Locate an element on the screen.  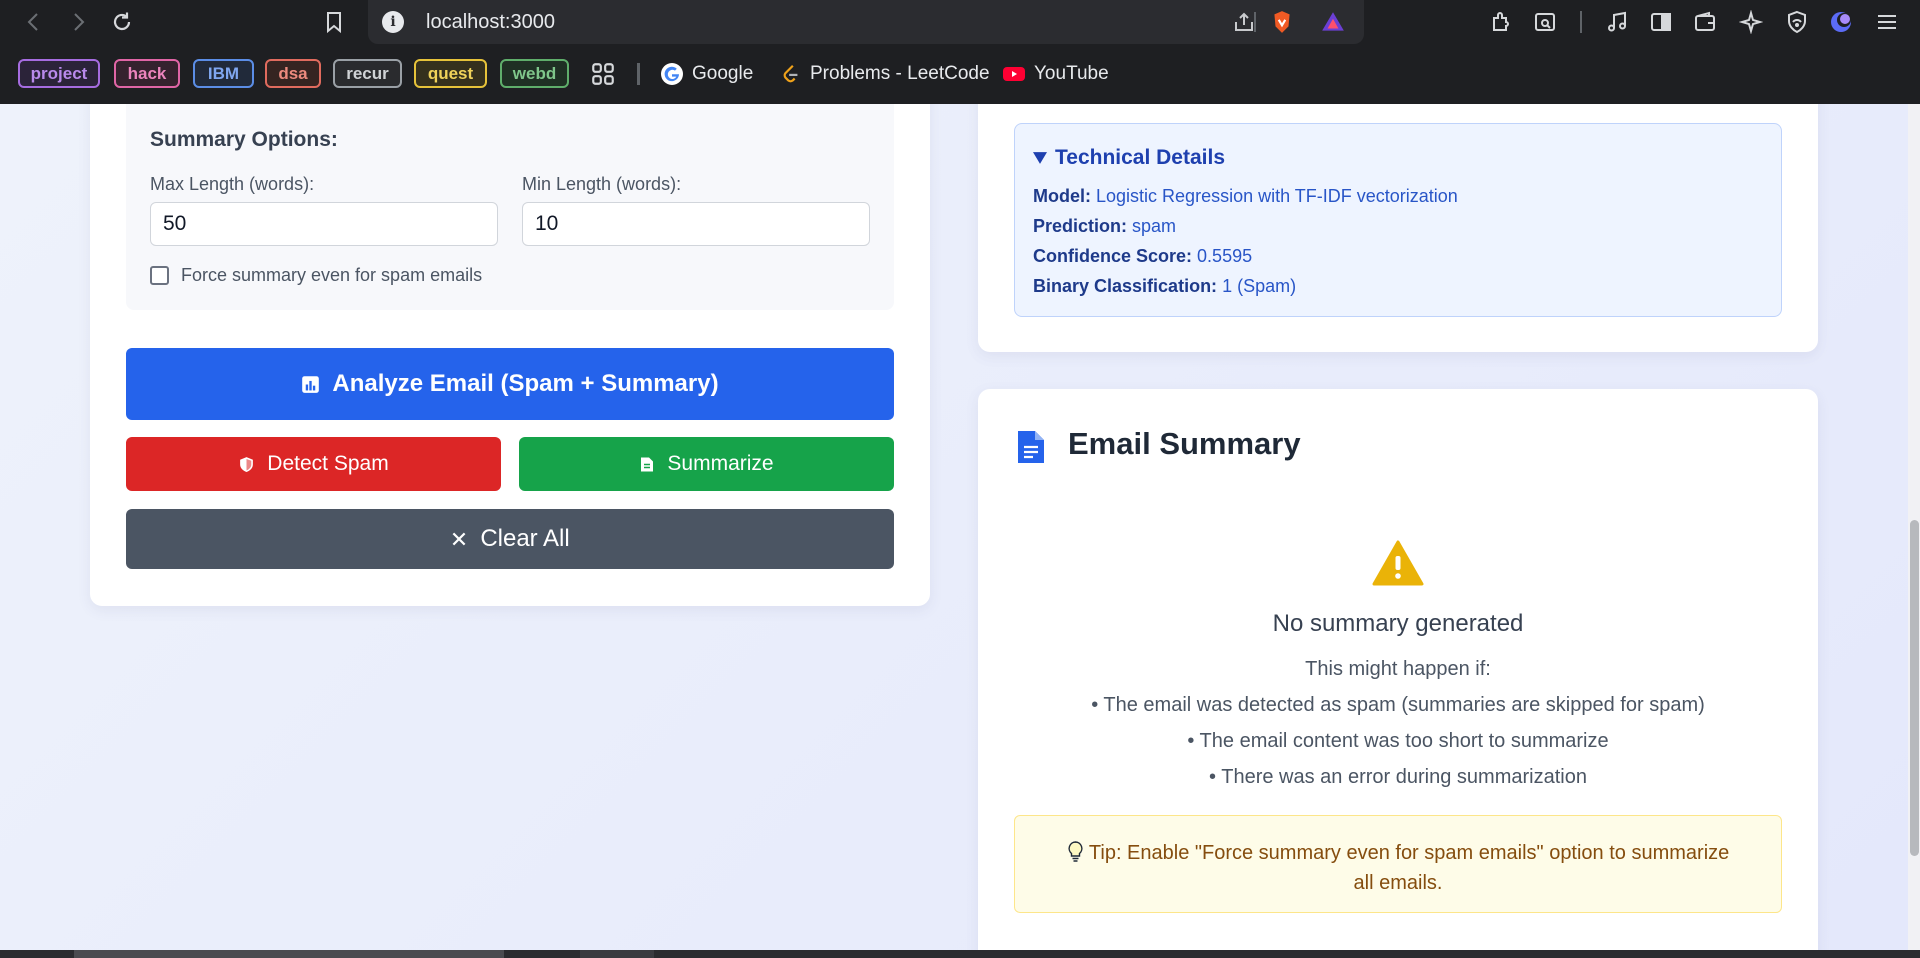
min-length-label: Min Length (words): is located at coordinates (602, 184).